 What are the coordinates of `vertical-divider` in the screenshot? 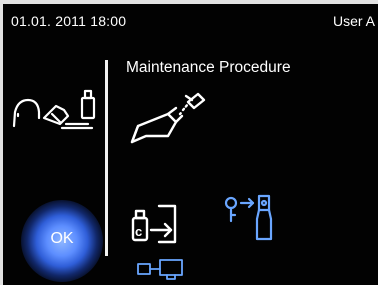 It's located at (106, 158).